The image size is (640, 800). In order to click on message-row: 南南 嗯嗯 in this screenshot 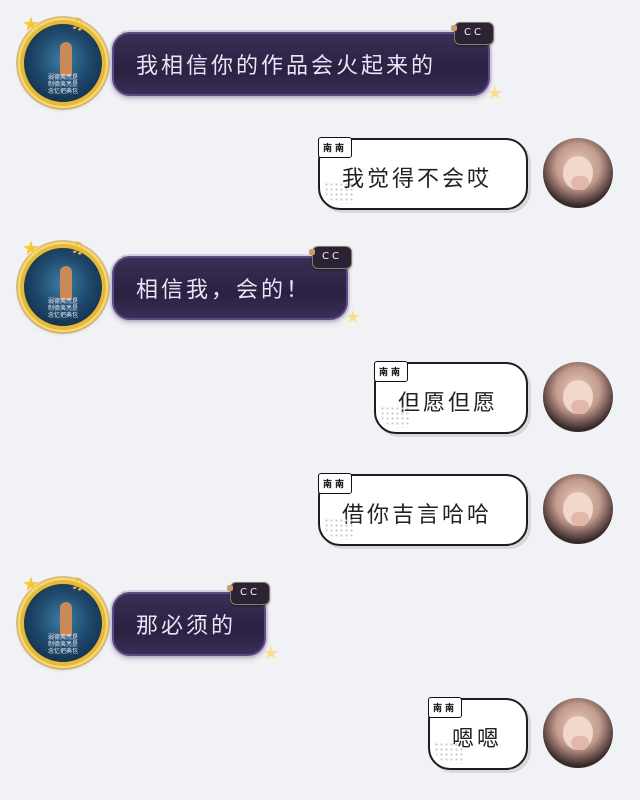, I will do `click(320, 737)`.